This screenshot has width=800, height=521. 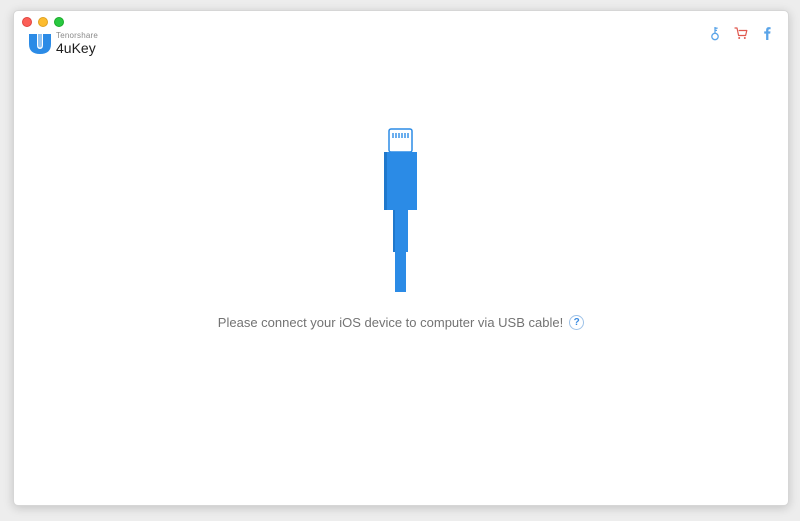 What do you see at coordinates (715, 33) in the screenshot?
I see `key-icon` at bounding box center [715, 33].